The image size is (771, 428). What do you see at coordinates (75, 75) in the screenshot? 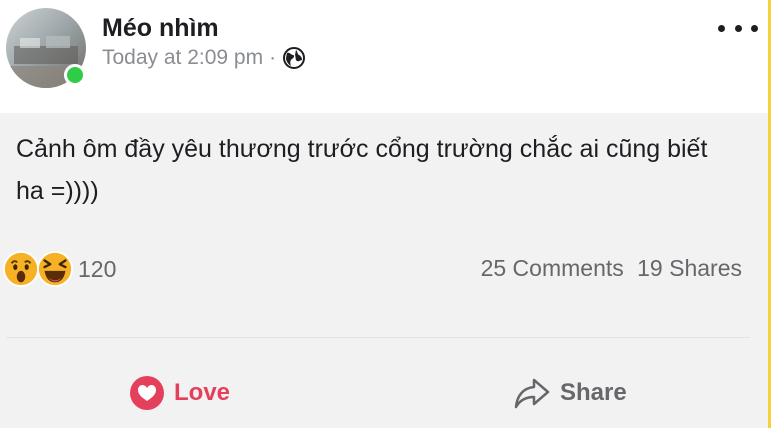
I see `online-status-dot` at bounding box center [75, 75].